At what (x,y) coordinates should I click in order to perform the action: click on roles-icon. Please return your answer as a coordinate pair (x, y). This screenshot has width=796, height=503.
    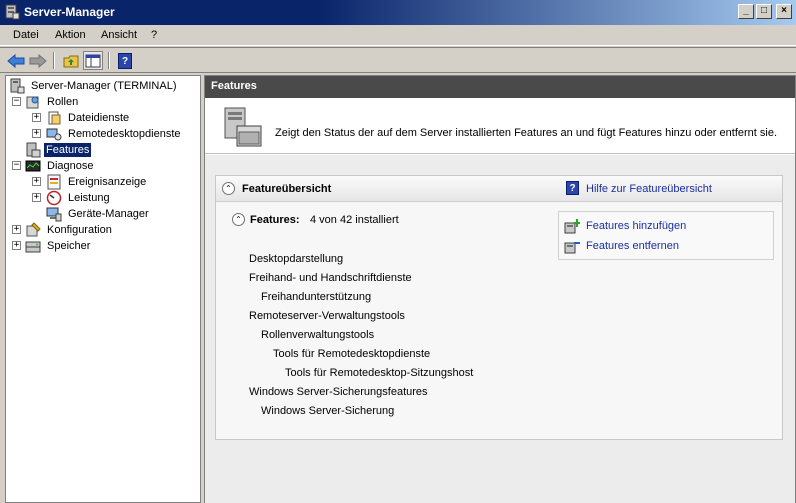
    Looking at the image, I should click on (32, 102).